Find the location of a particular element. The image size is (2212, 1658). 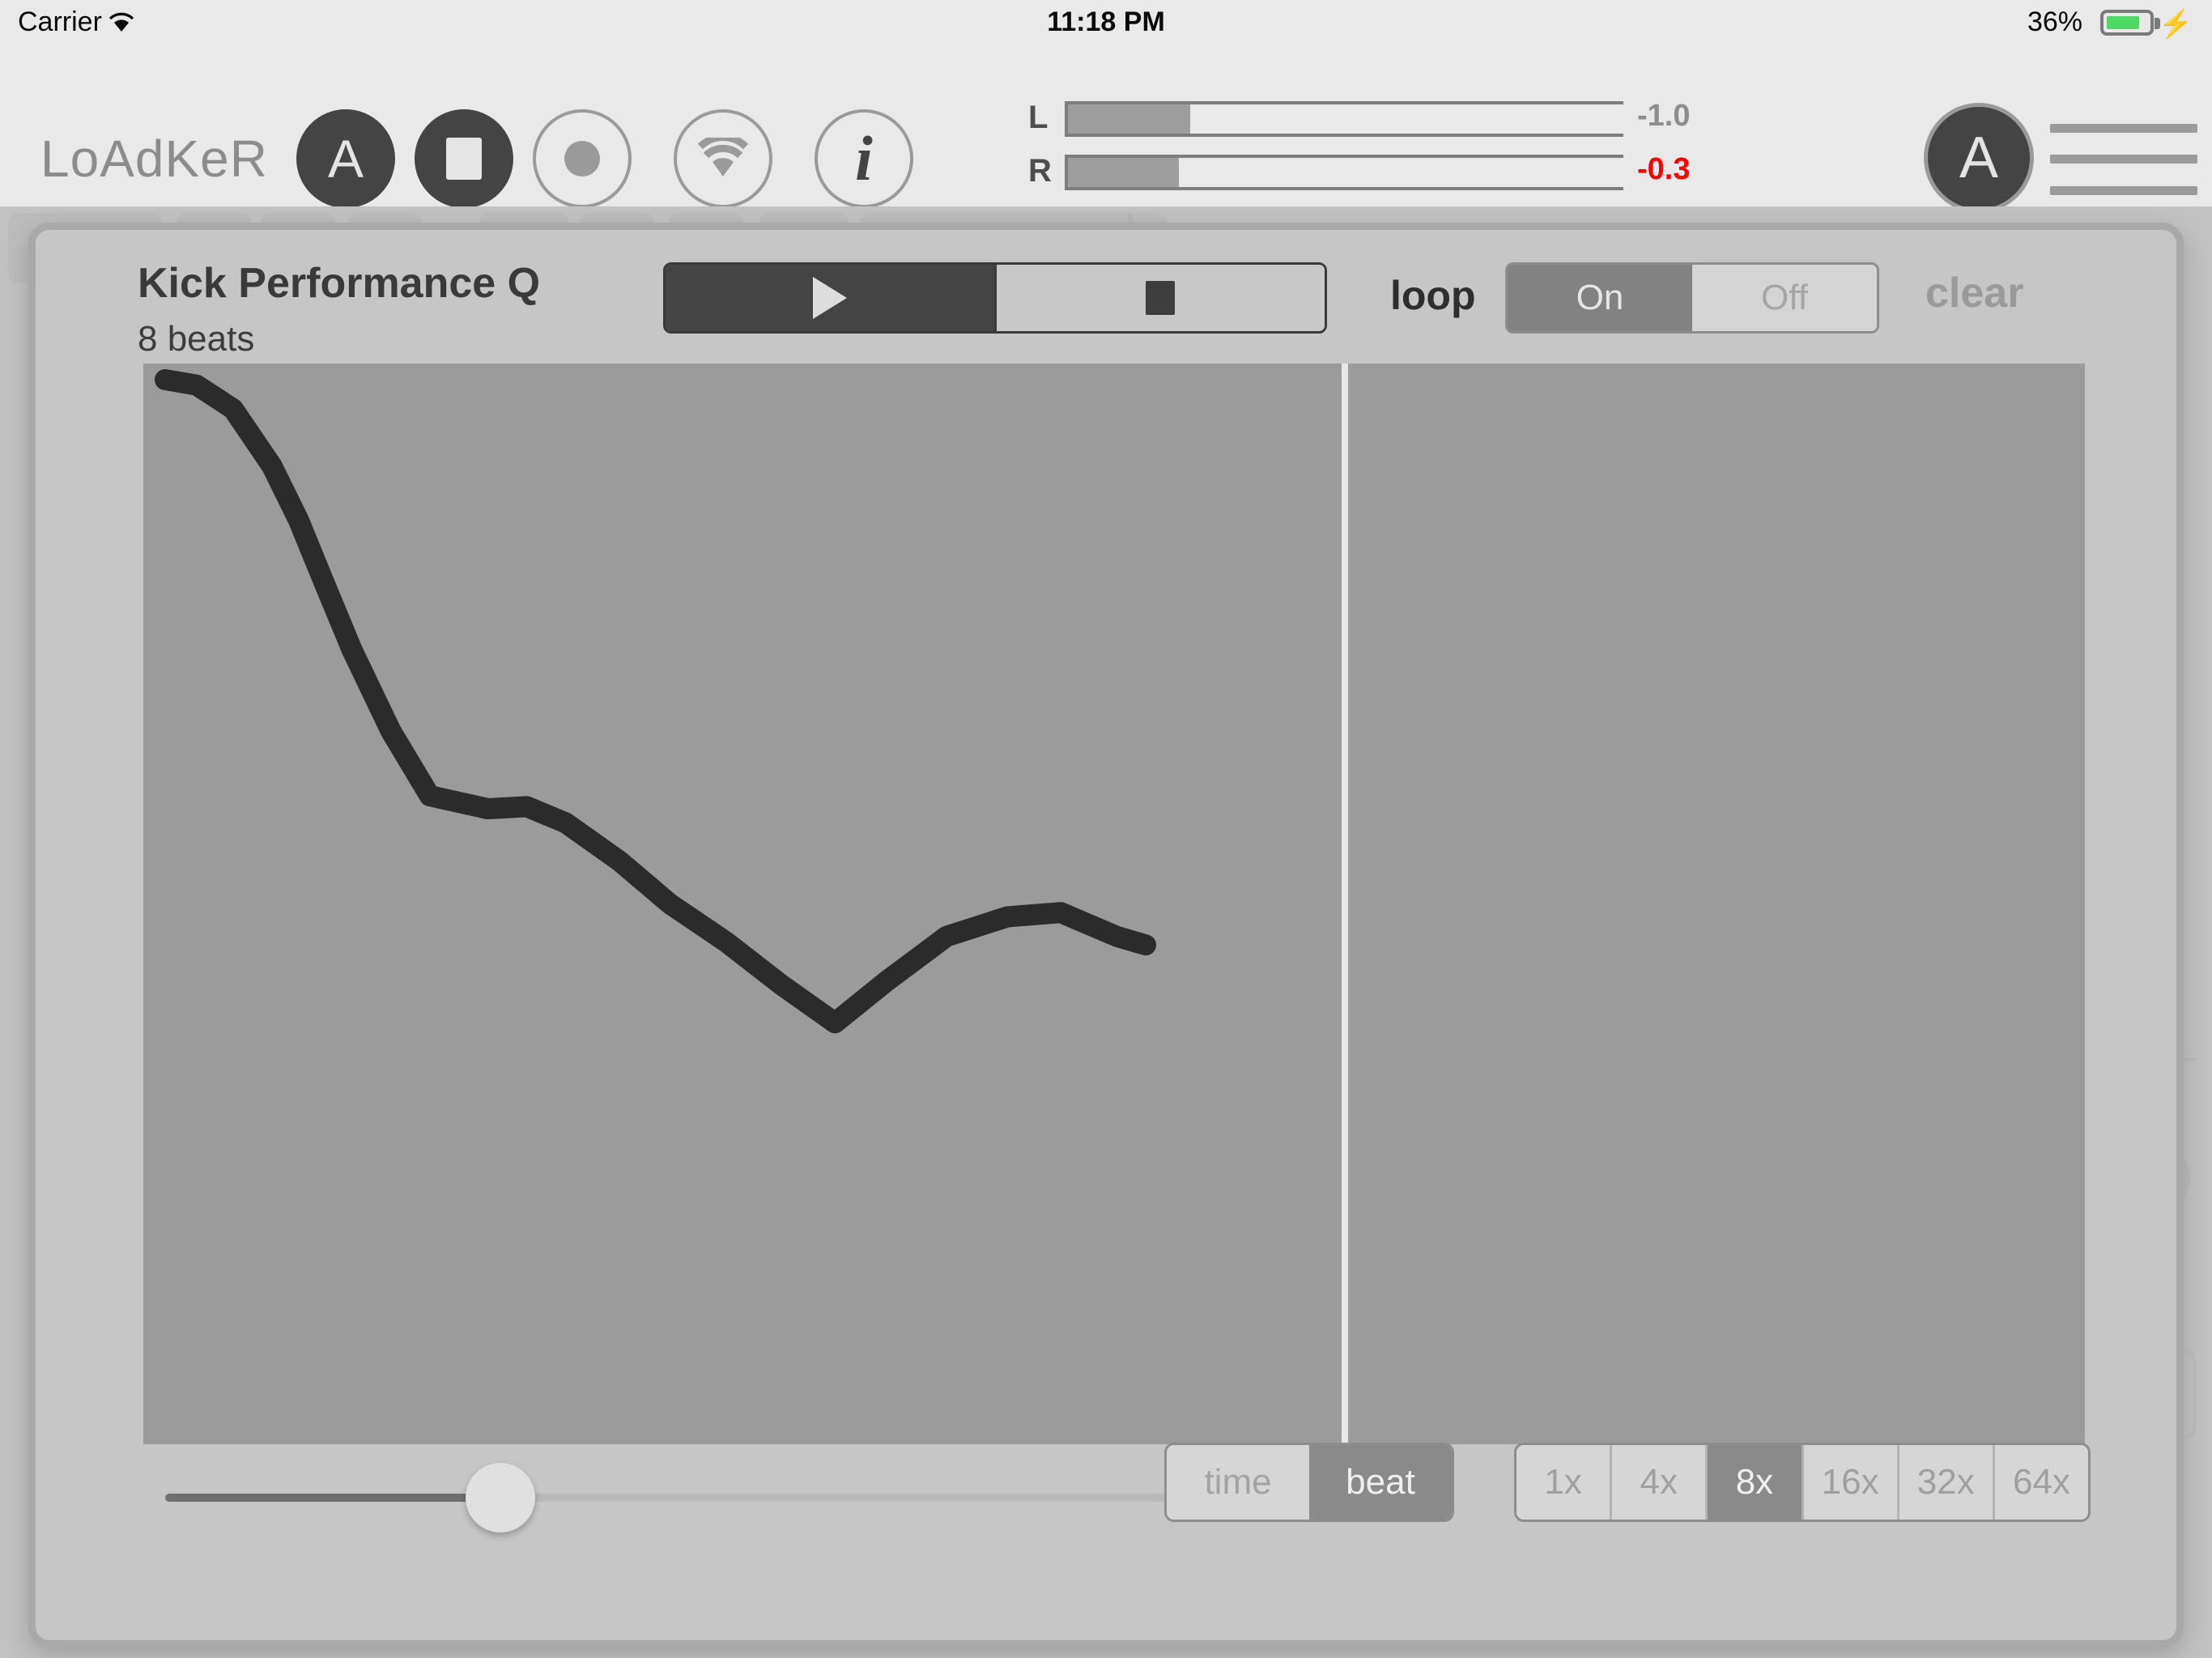

meter-right-label: R is located at coordinates (1040, 171).